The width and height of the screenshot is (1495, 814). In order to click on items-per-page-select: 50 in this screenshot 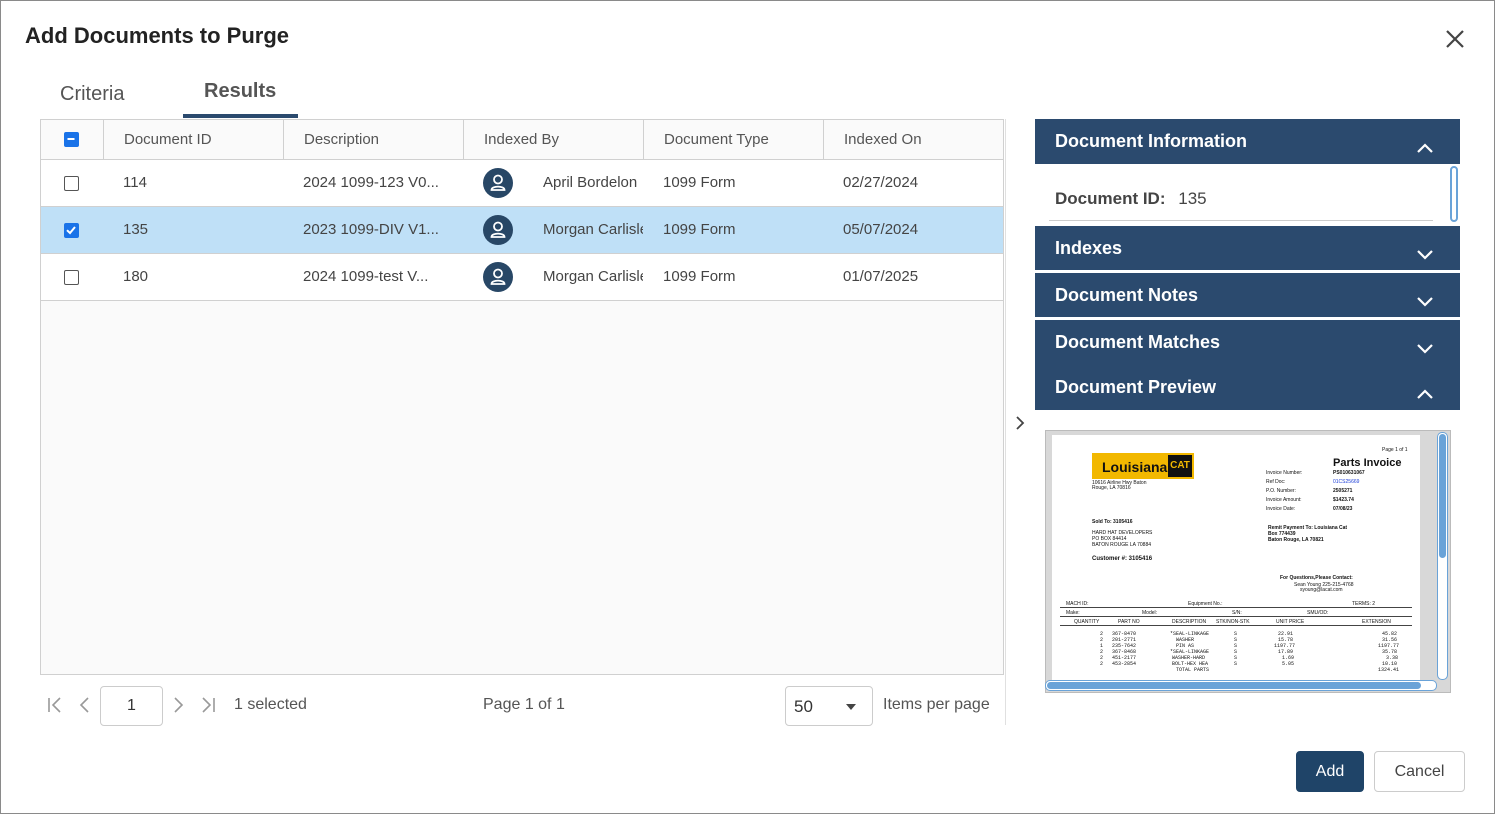, I will do `click(829, 706)`.